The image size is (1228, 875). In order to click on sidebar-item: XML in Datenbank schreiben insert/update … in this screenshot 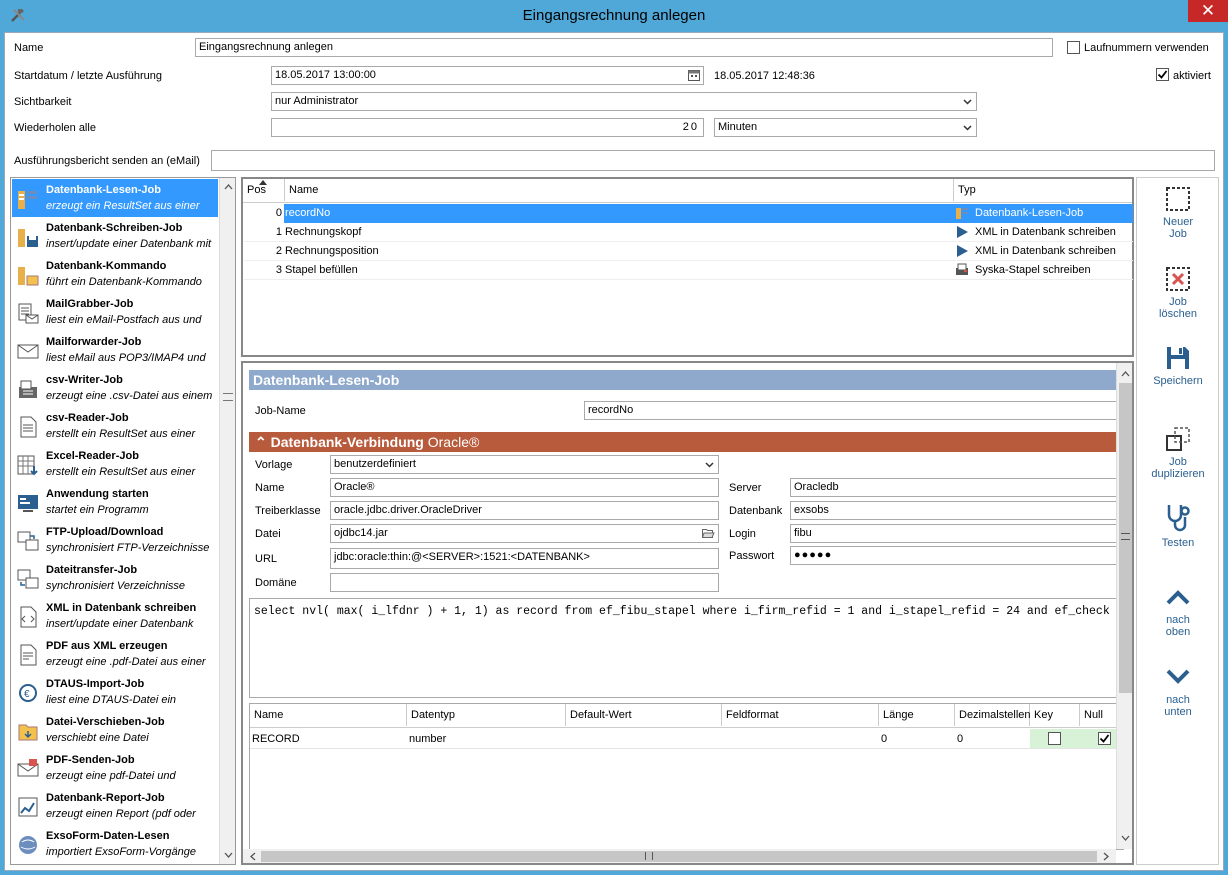, I will do `click(115, 616)`.